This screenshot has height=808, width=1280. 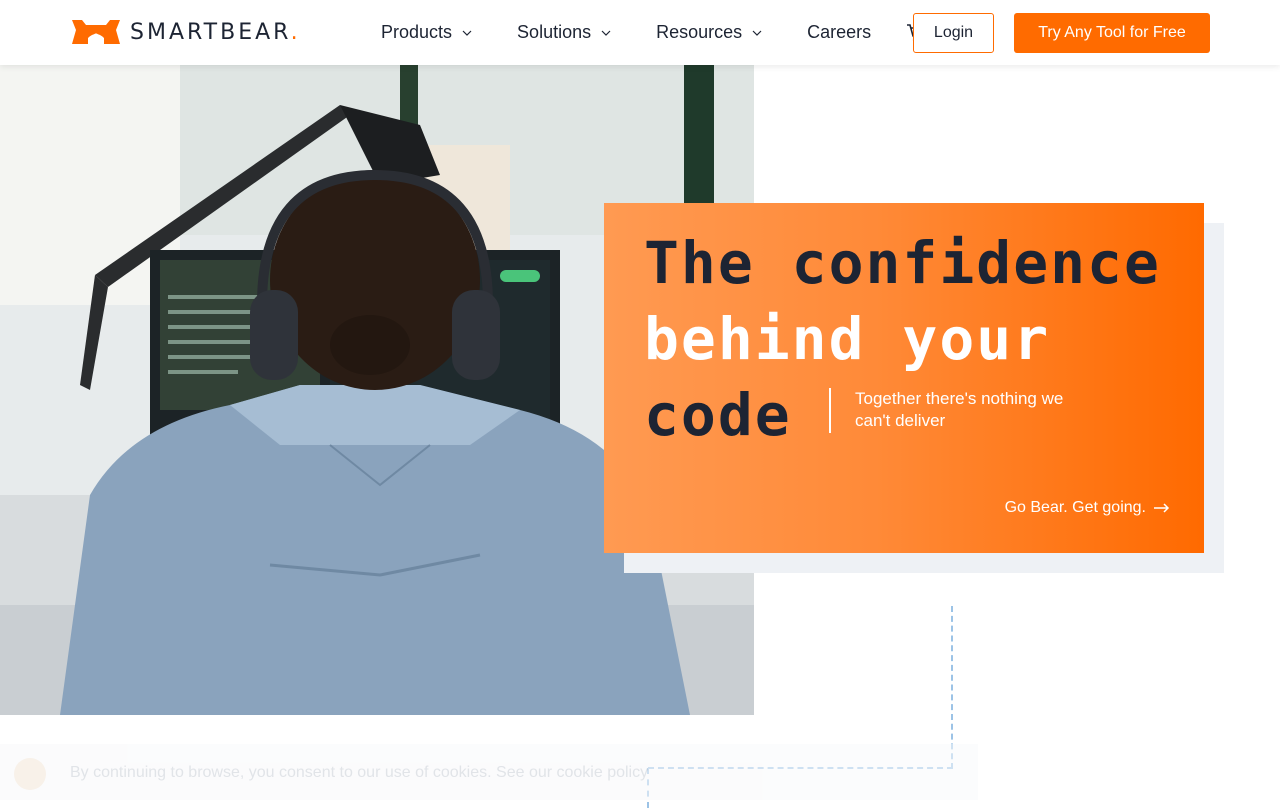 I want to click on main-nav: Products Solutions Resources Careers, so click(x=654, y=32).